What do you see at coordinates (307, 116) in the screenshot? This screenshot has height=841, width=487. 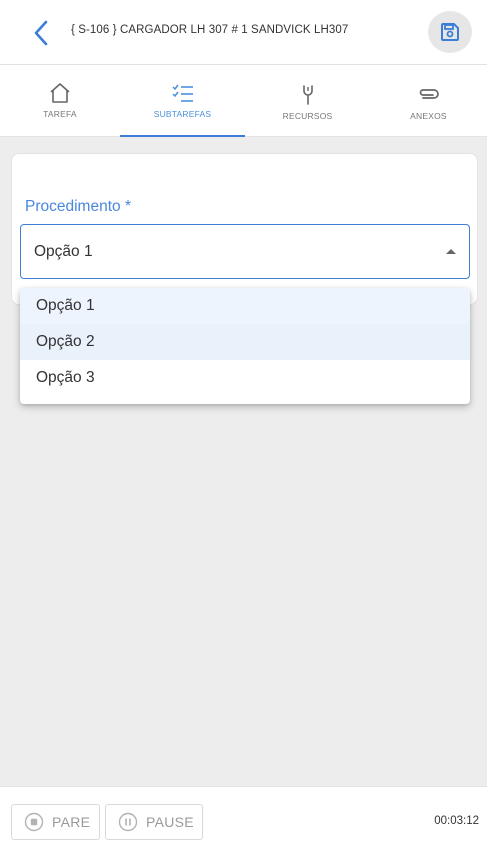 I see `tab-label: RECURSOS` at bounding box center [307, 116].